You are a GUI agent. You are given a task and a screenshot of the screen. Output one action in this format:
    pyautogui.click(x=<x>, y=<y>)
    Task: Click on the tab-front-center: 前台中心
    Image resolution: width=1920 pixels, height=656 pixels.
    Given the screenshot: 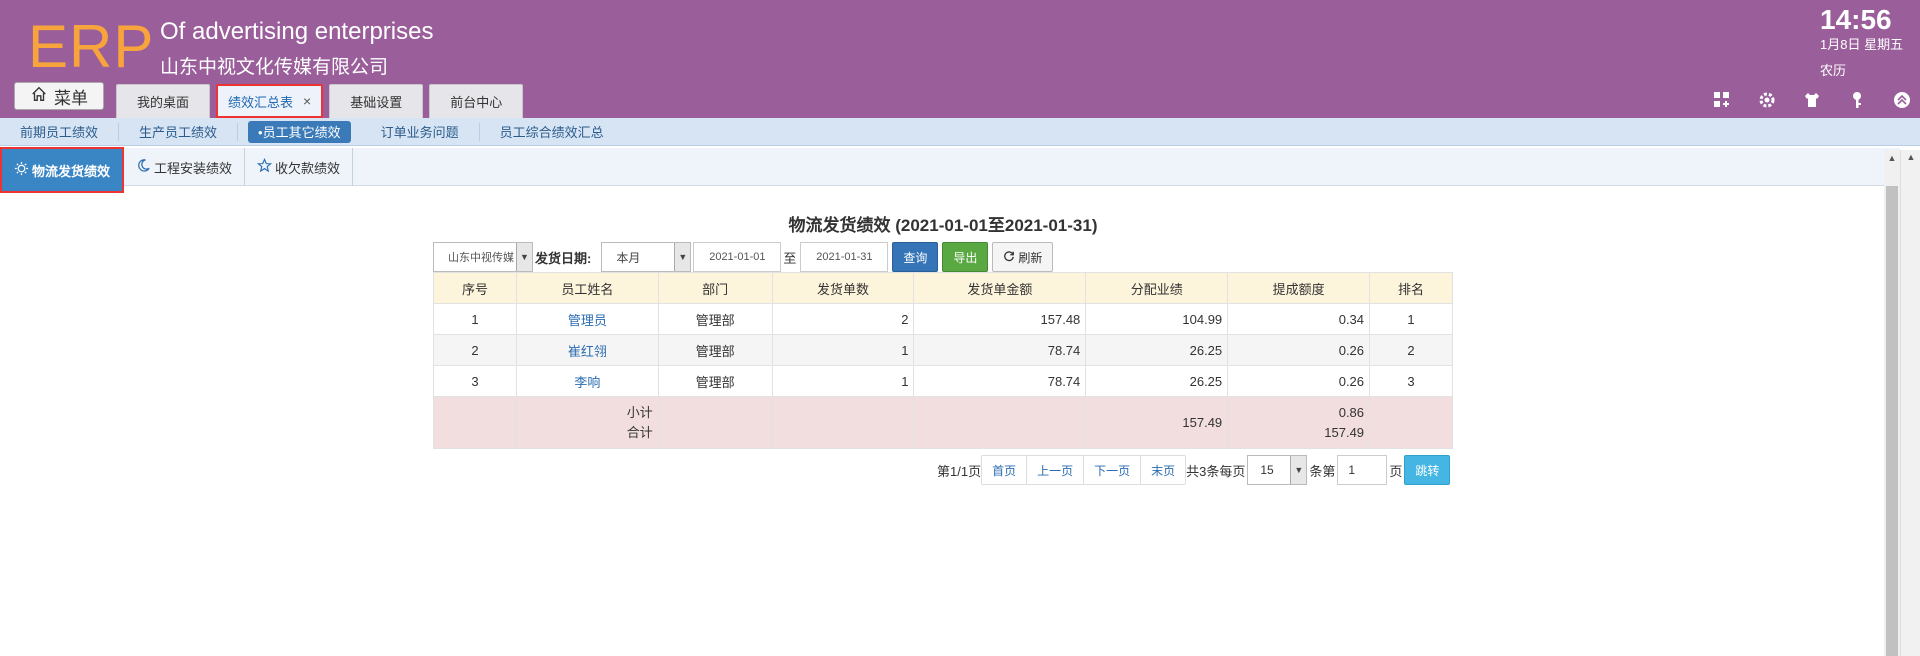 What is the action you would take?
    pyautogui.click(x=476, y=101)
    